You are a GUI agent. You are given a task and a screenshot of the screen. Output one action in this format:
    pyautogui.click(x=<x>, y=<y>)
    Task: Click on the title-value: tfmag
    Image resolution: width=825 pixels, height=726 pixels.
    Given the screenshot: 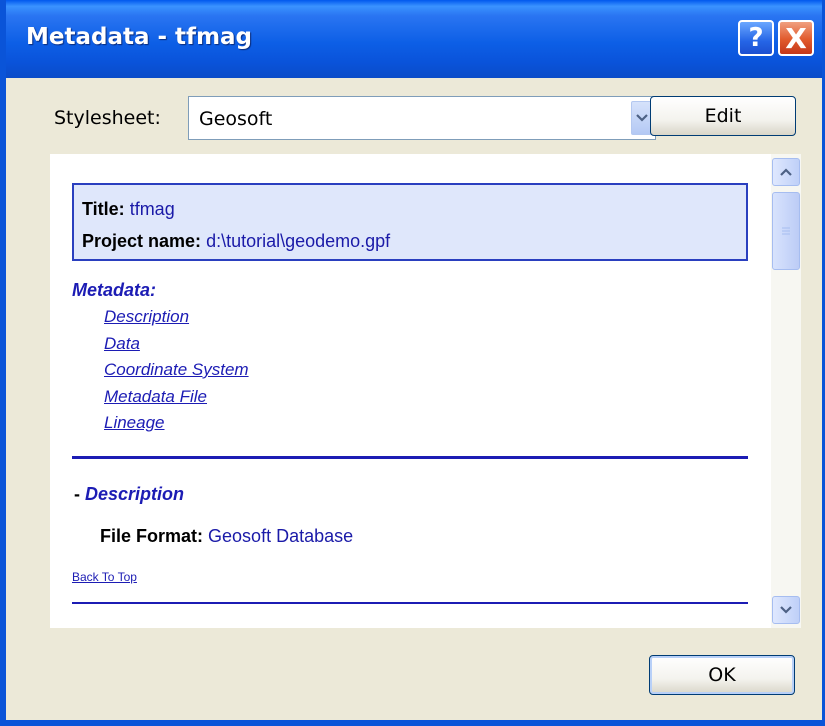 What is the action you would take?
    pyautogui.click(x=152, y=209)
    